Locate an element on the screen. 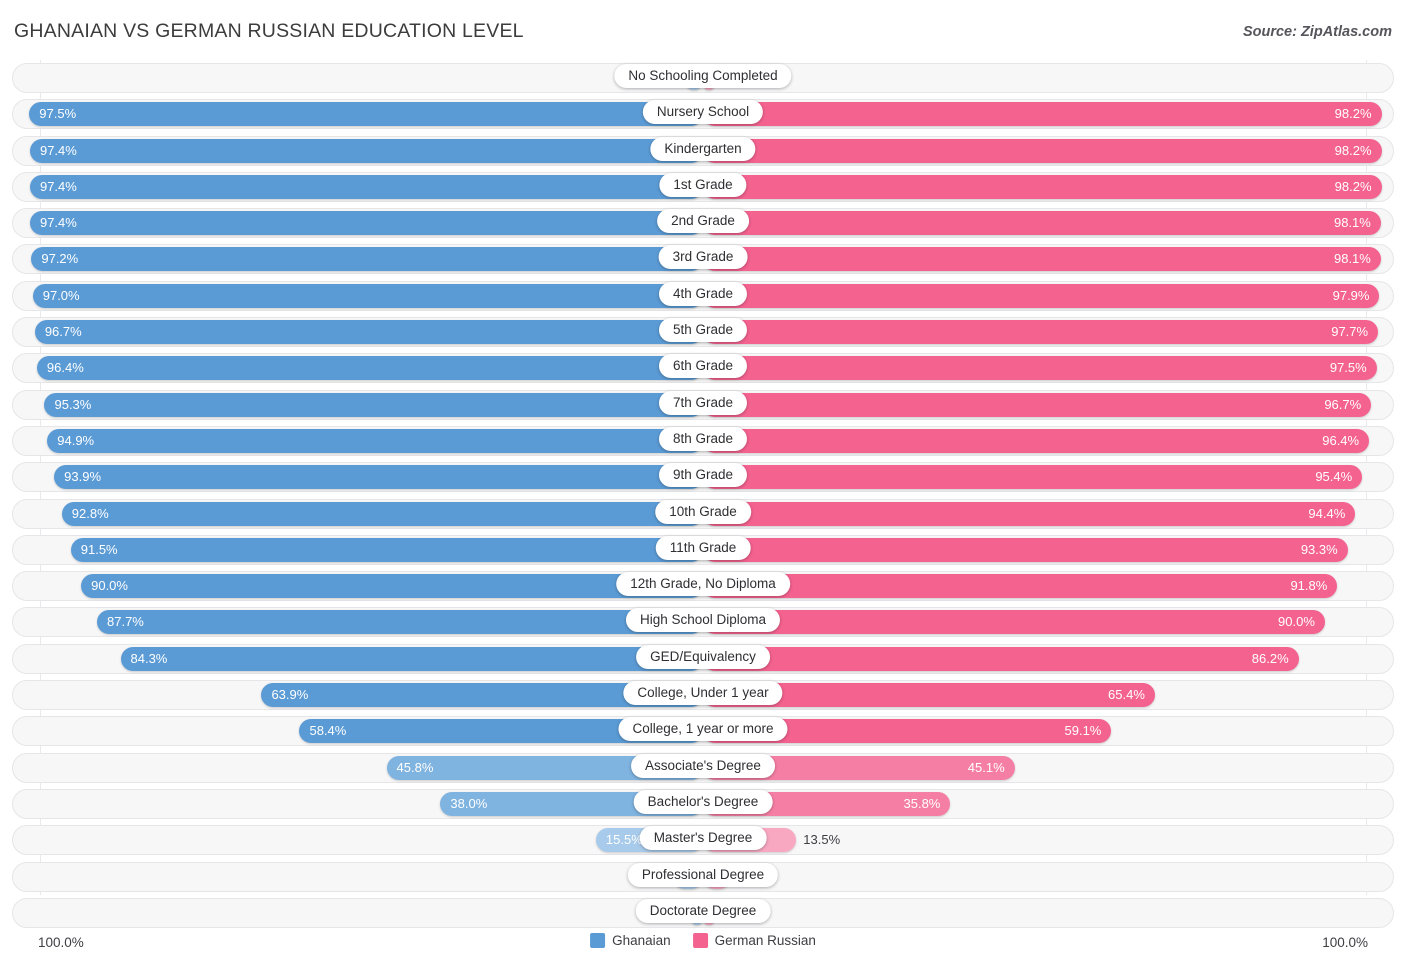 The width and height of the screenshot is (1406, 975). row-bars: 91.5% 93.3% 11th Grade is located at coordinates (703, 550).